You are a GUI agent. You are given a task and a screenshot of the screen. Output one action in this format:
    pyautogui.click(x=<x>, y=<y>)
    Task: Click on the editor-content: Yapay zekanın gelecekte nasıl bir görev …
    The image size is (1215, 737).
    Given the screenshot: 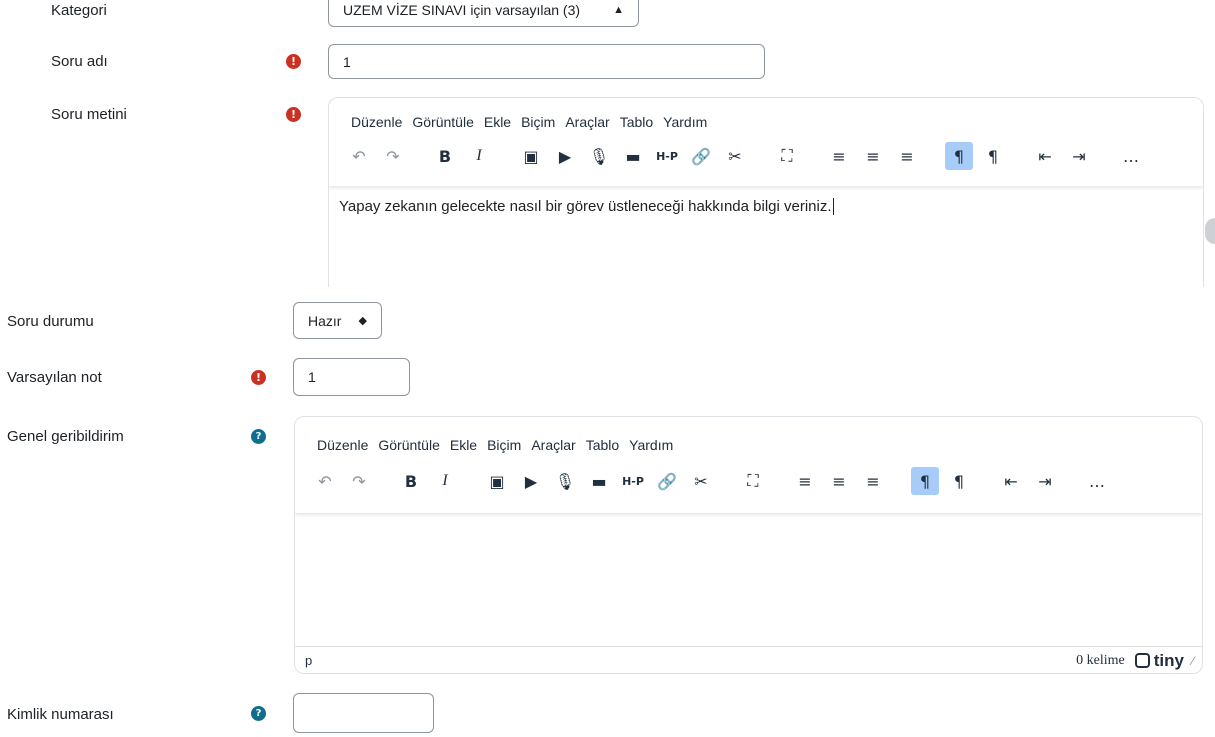 What is the action you would take?
    pyautogui.click(x=766, y=200)
    